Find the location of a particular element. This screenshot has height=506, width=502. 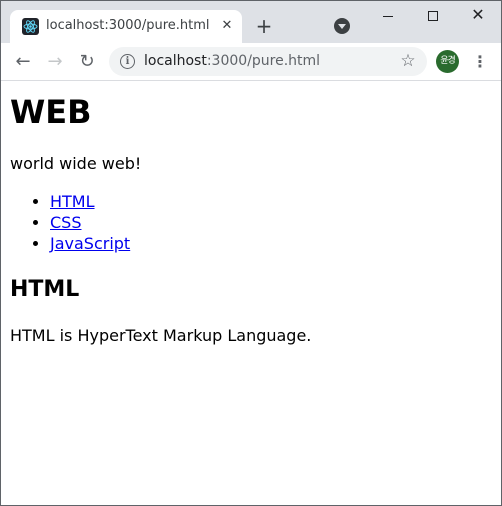

close-window-button: ✕ is located at coordinates (478, 16).